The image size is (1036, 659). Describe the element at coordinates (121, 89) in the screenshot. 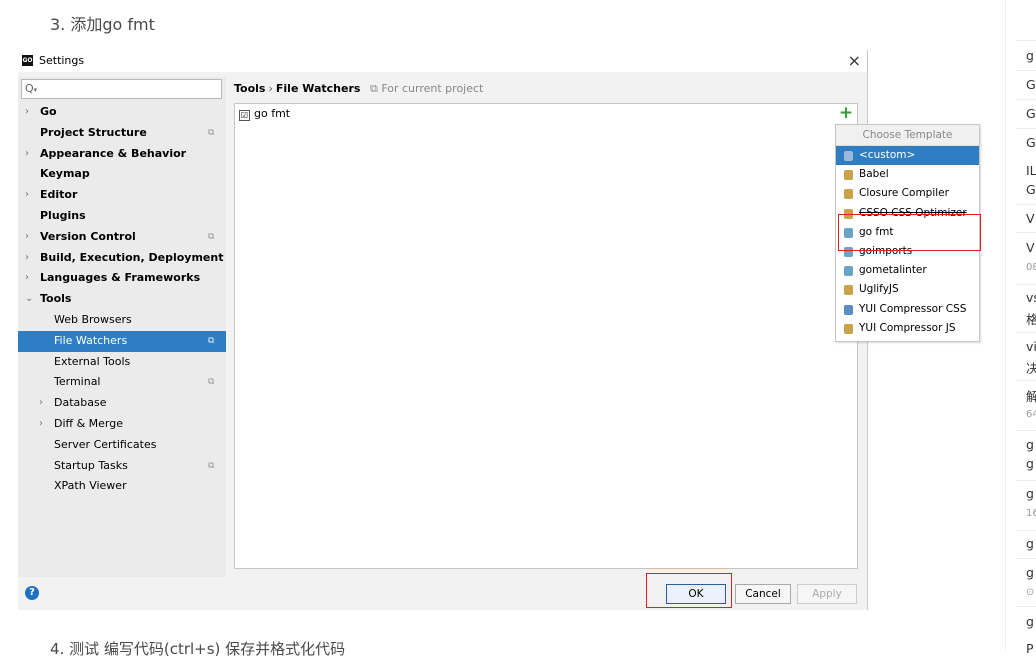

I see `settings-search-input: Q▾` at that location.